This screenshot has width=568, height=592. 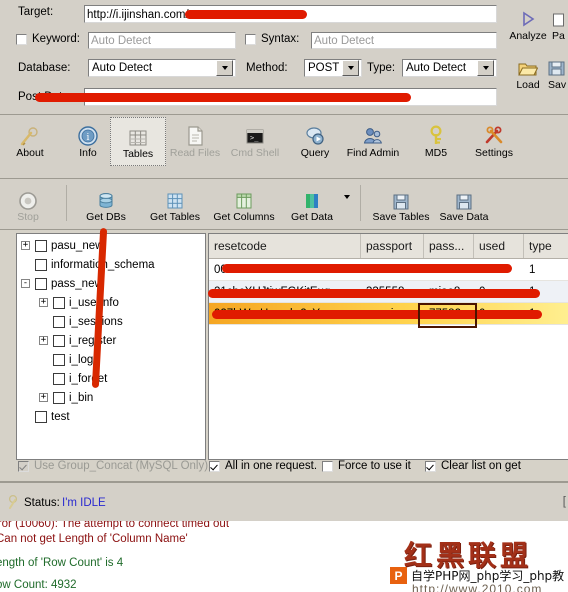 What do you see at coordinates (111, 283) in the screenshot?
I see `tree-node: - pass_new` at bounding box center [111, 283].